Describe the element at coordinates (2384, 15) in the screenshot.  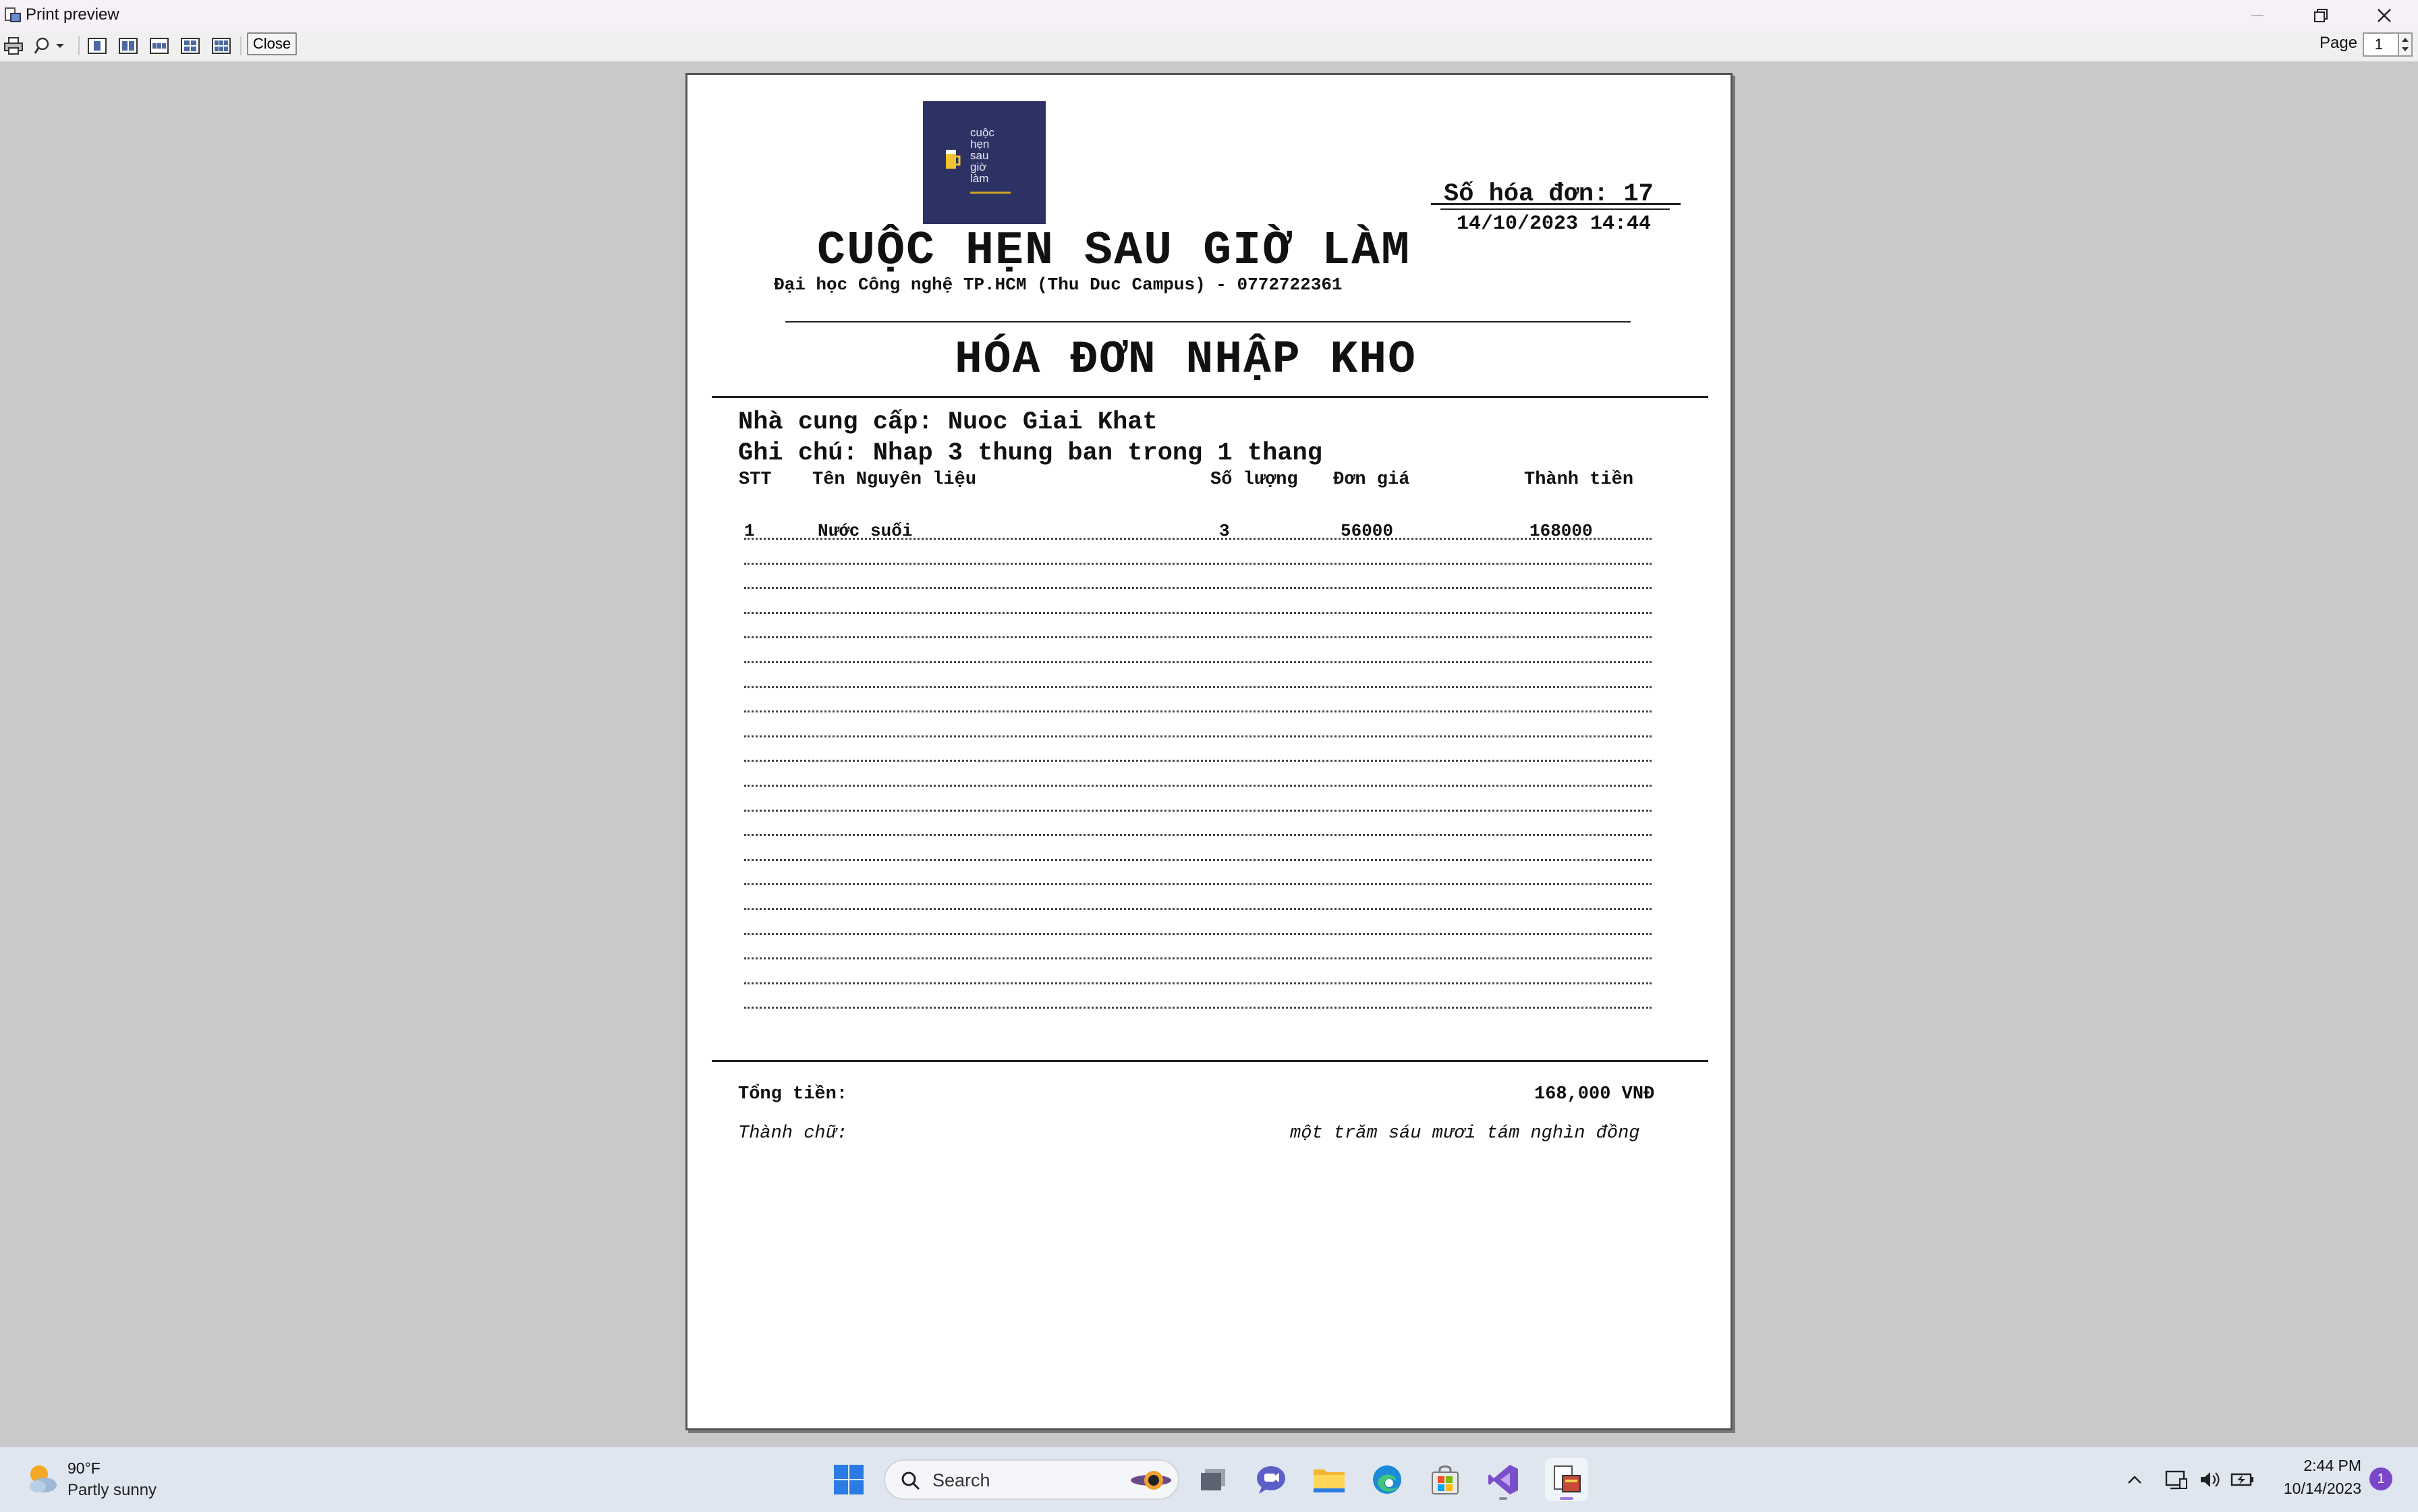
I see `close-window-button` at that location.